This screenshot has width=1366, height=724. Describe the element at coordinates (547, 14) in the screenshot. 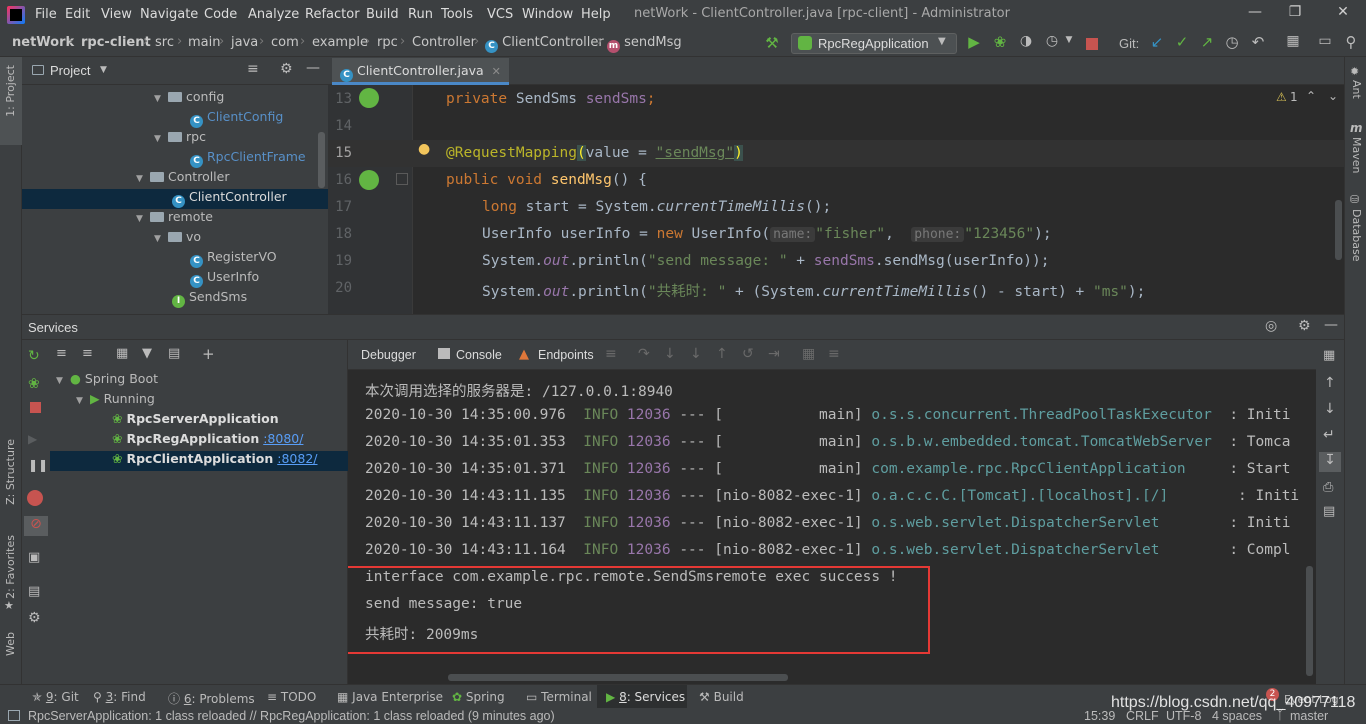

I see `menu-window: Window` at that location.